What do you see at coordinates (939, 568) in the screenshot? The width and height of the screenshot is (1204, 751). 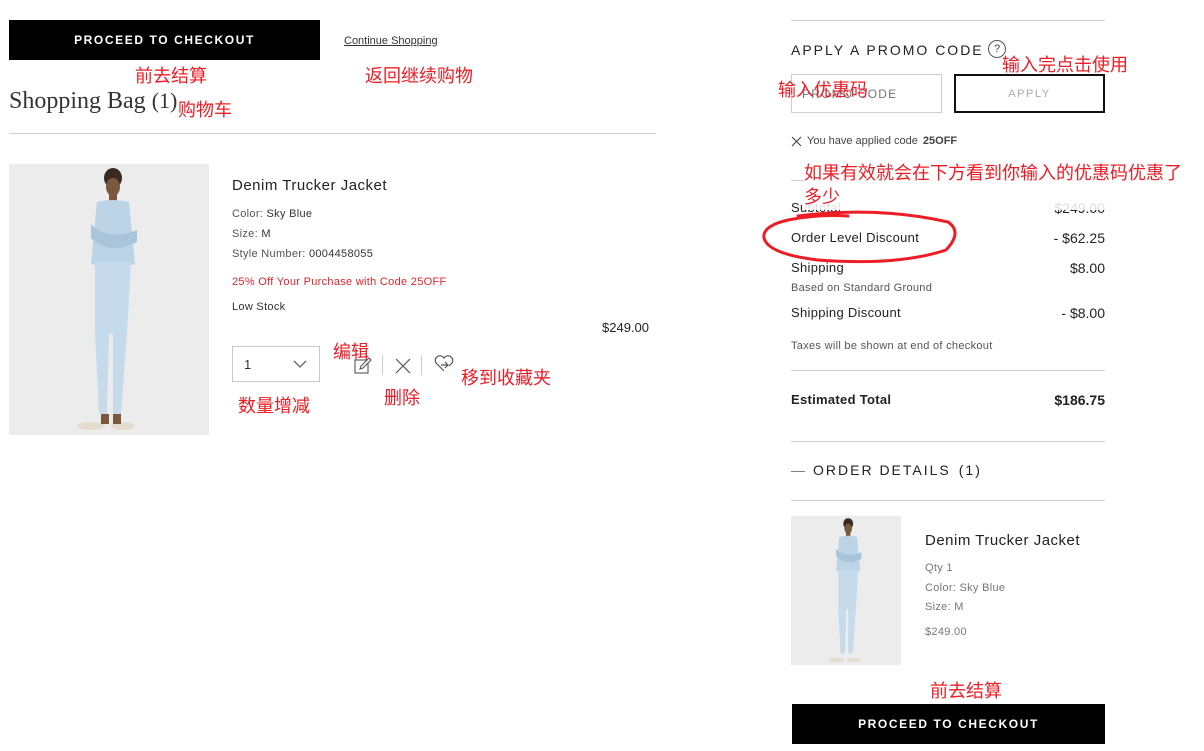 I see `order-item-qty: Qty 1` at bounding box center [939, 568].